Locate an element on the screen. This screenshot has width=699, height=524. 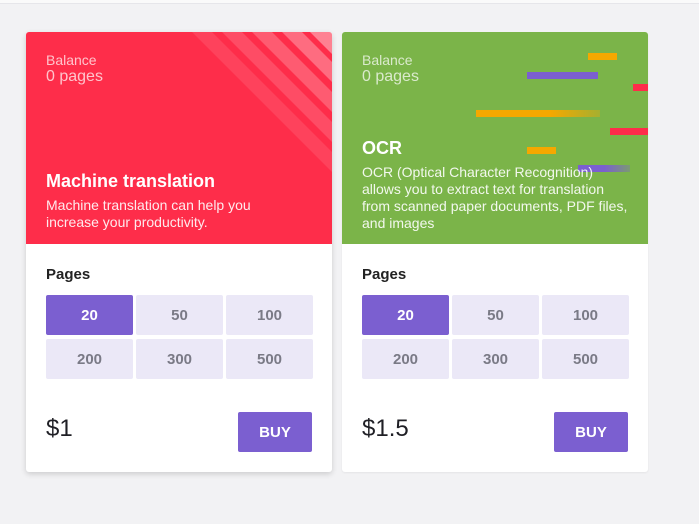
price: $1 is located at coordinates (59, 428).